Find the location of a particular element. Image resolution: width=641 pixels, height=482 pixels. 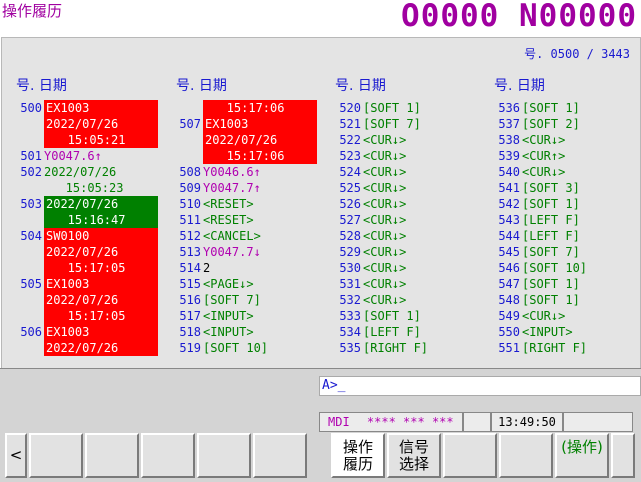

softkey-signal-select: 信号 选择 is located at coordinates (414, 455).